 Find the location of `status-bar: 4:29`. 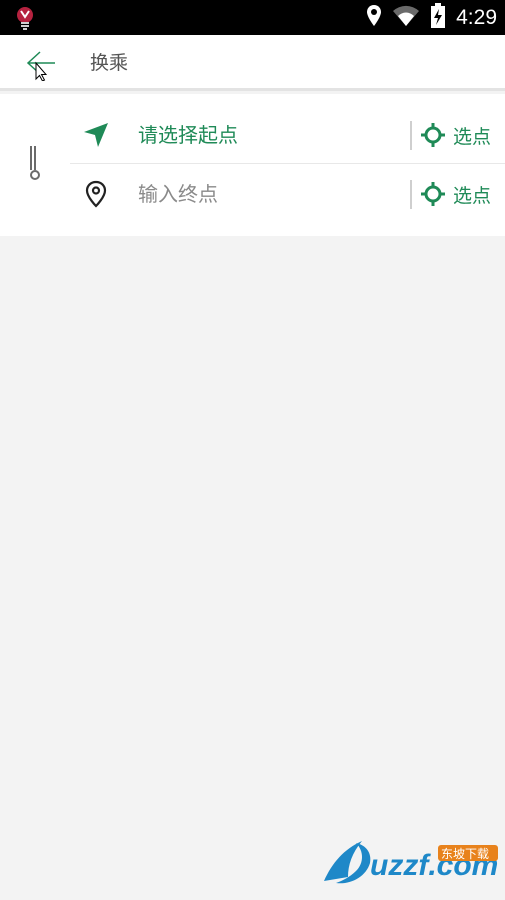

status-bar: 4:29 is located at coordinates (252, 17).